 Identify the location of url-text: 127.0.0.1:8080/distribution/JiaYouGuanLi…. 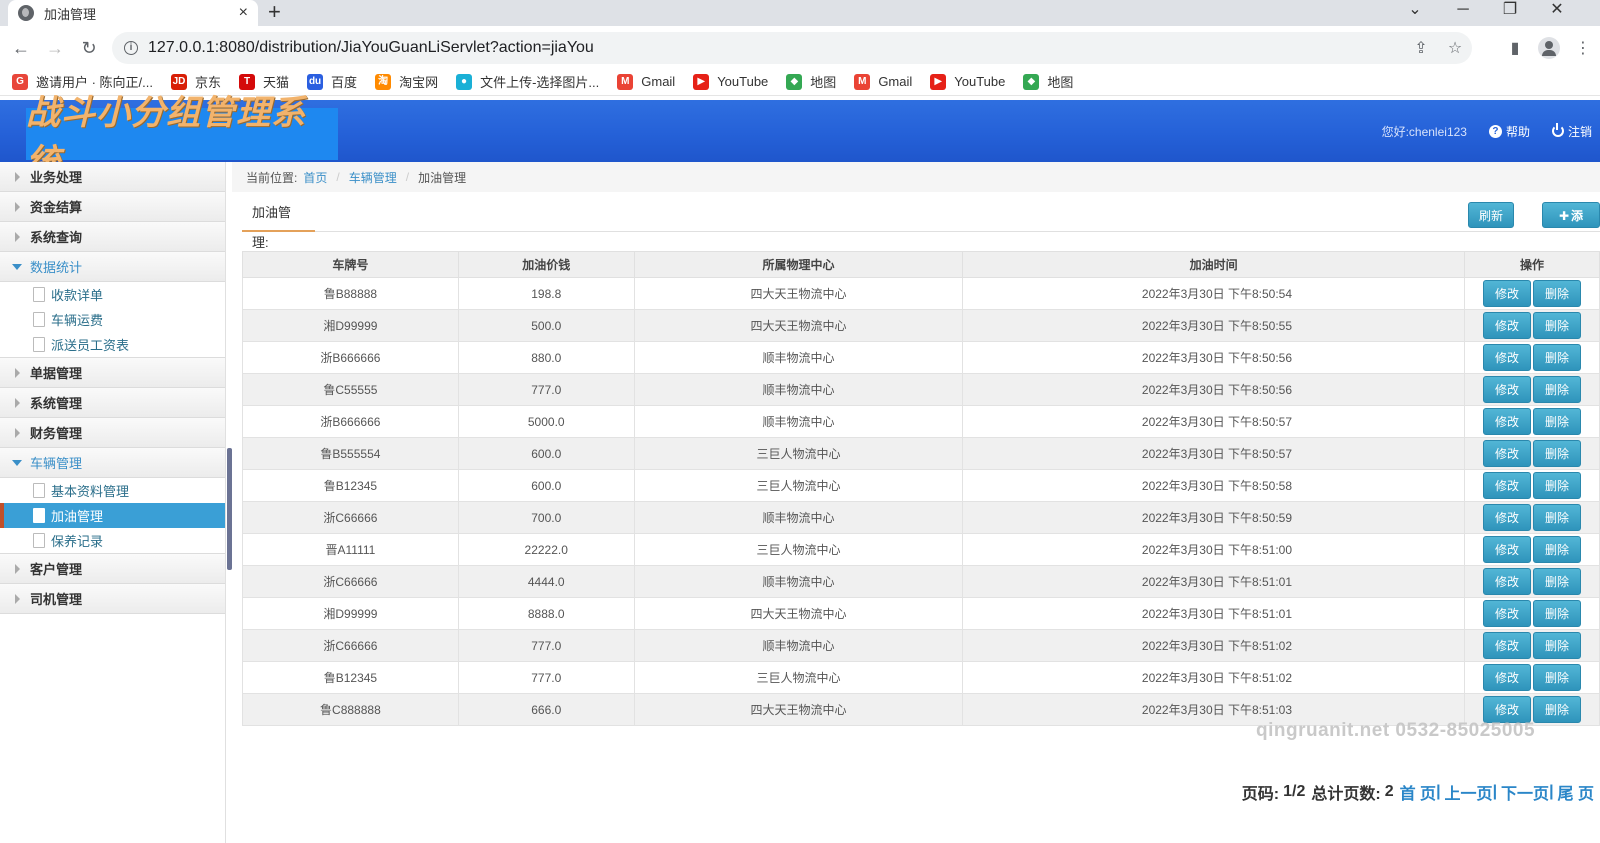
(371, 48).